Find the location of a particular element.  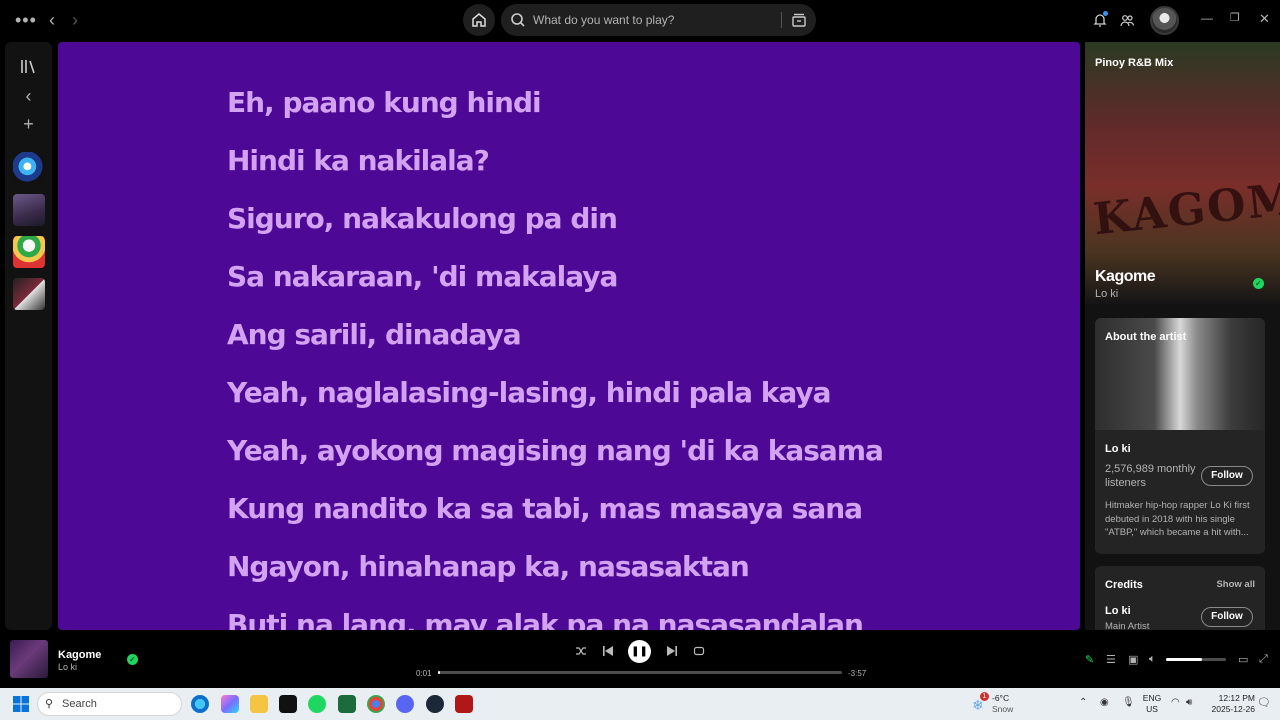

tiktok-app-icon is located at coordinates (288, 704).